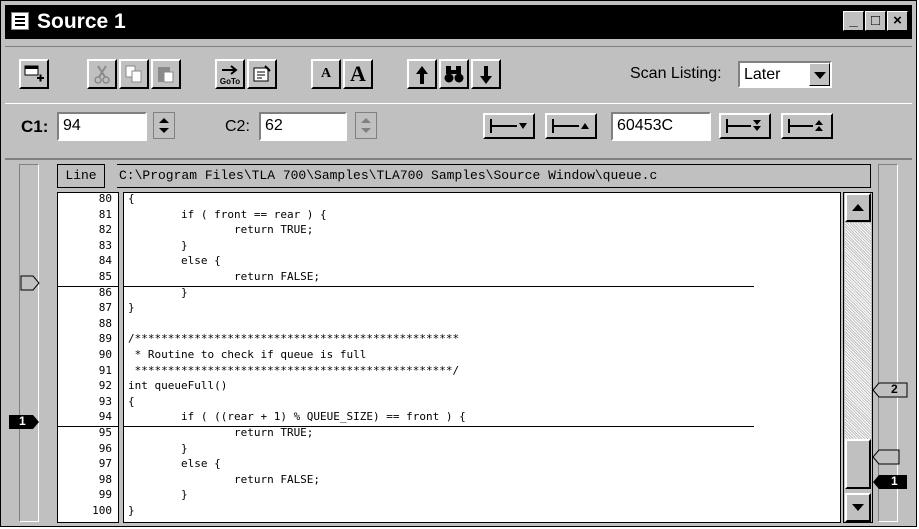  I want to click on scroll-thumb, so click(858, 464).